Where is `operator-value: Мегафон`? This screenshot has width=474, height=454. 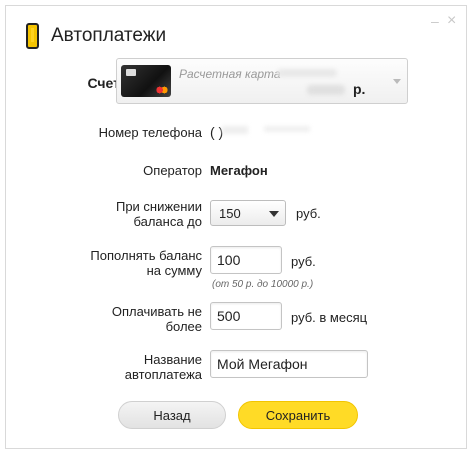 operator-value: Мегафон is located at coordinates (239, 170).